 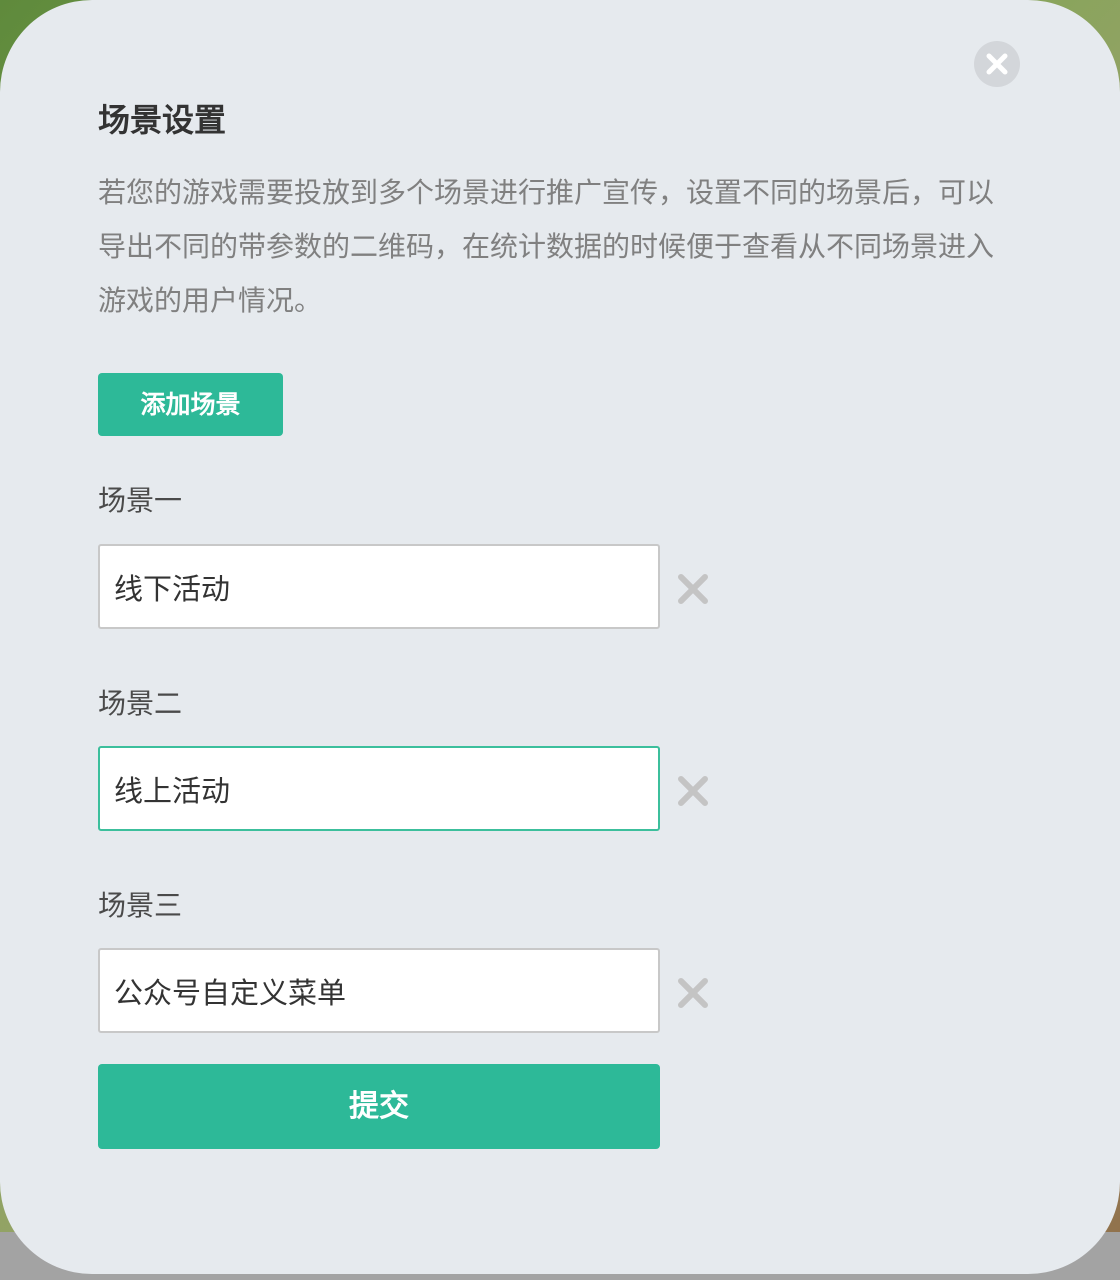 I want to click on delete-scene-2-button, so click(x=693, y=791).